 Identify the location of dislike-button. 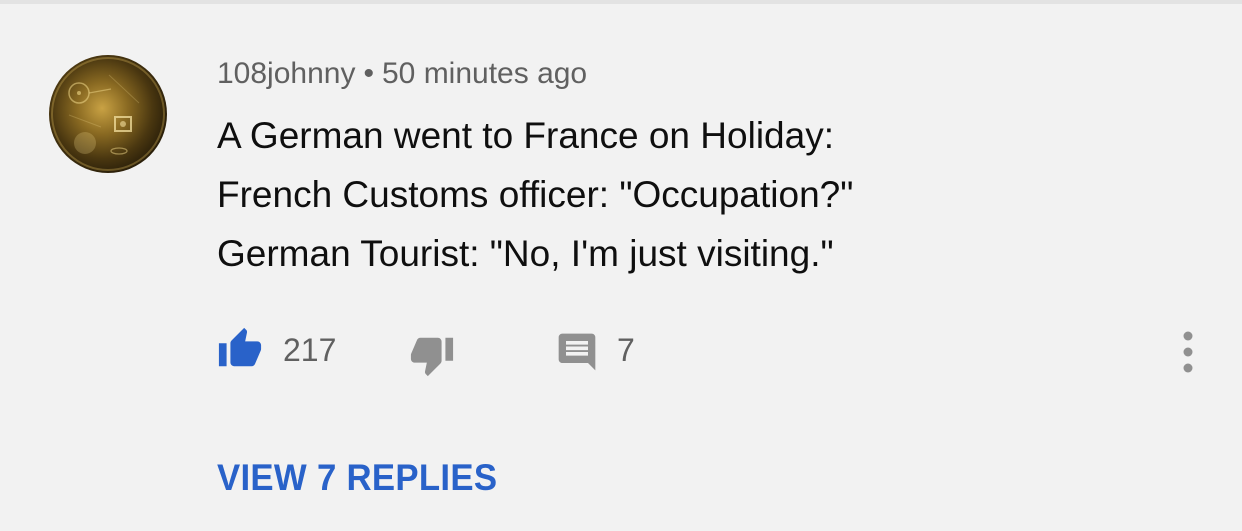
(432, 355).